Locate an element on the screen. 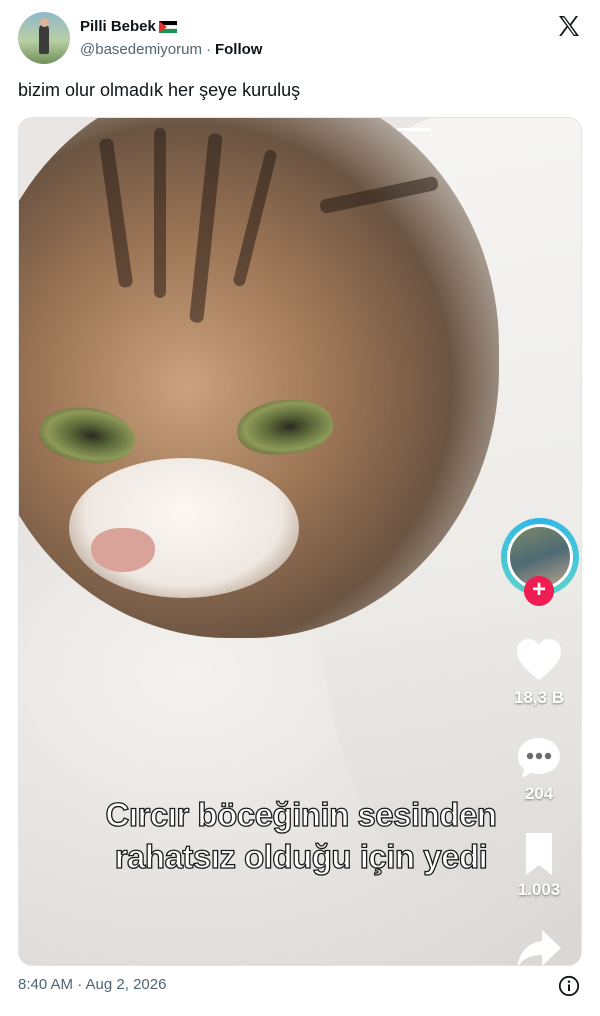 The width and height of the screenshot is (600, 1016). follow-plus-icon: + is located at coordinates (539, 591).